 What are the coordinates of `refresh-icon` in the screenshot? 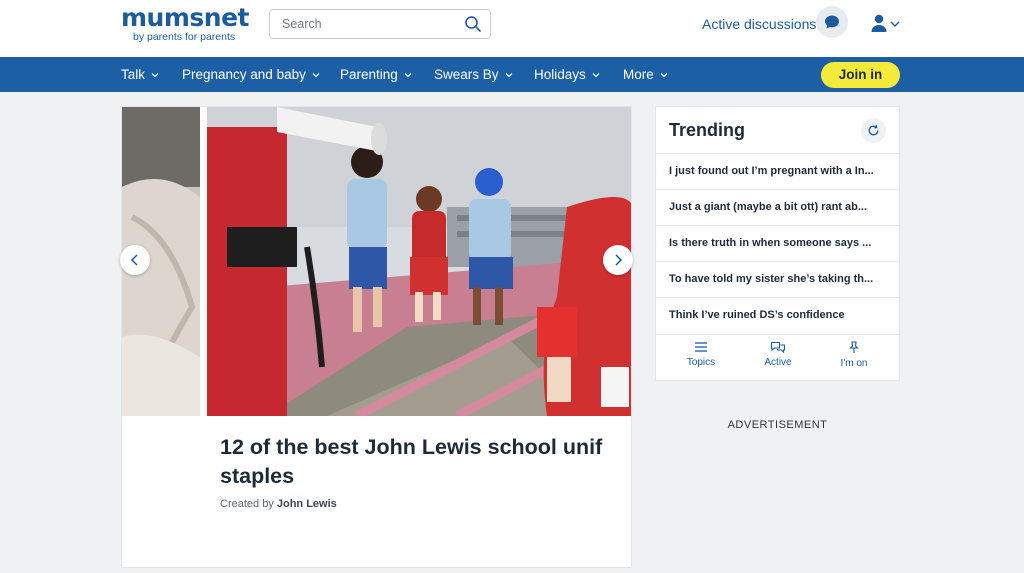 It's located at (873, 130).